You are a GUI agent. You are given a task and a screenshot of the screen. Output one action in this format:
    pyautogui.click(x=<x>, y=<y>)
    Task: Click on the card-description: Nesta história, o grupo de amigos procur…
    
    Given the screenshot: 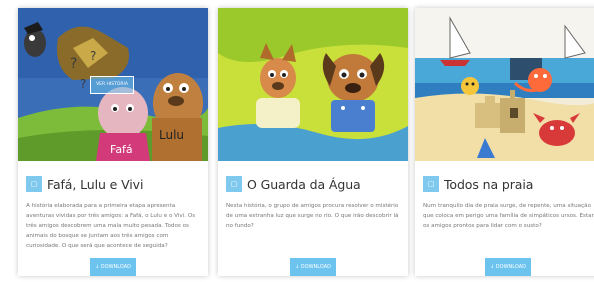 What is the action you would take?
    pyautogui.click(x=312, y=216)
    